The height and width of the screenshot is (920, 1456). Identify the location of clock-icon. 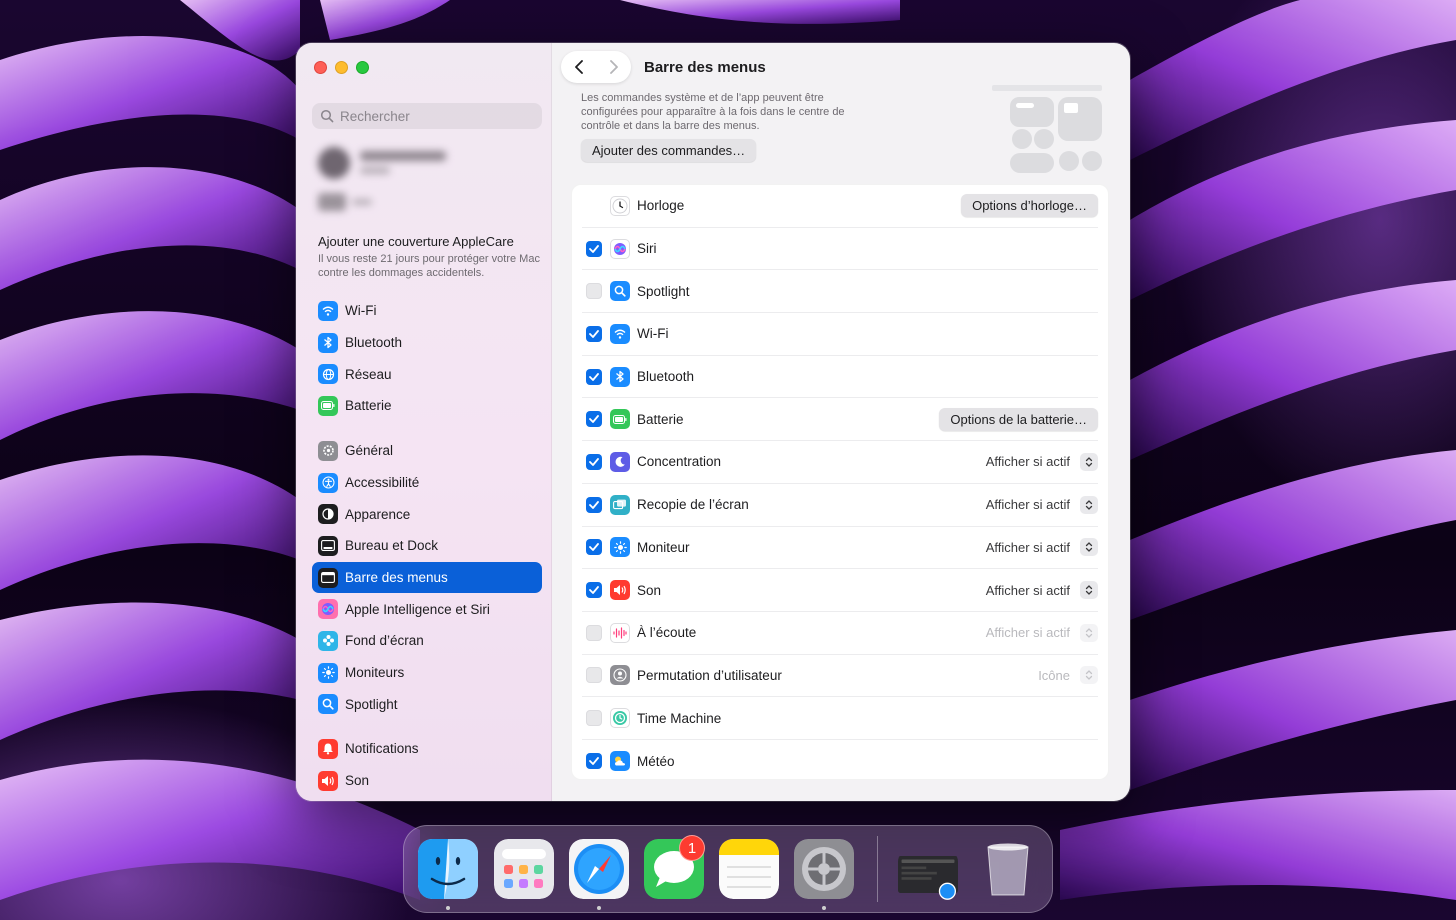
(620, 205).